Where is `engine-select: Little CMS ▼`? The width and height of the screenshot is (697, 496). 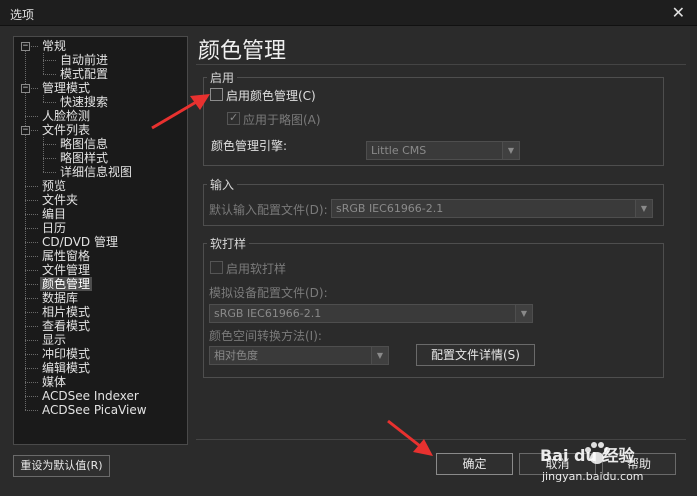 engine-select: Little CMS ▼ is located at coordinates (443, 150).